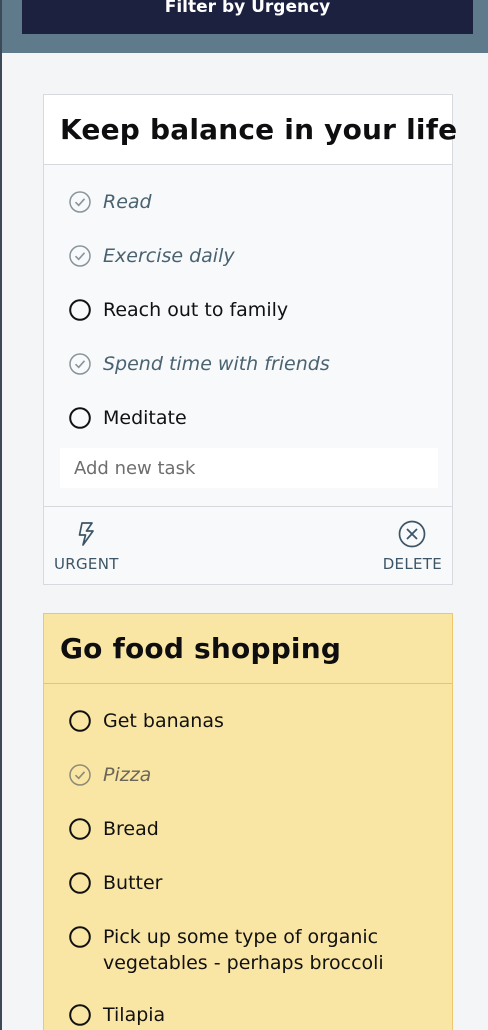 Image resolution: width=488 pixels, height=1030 pixels. Describe the element at coordinates (248, 776) in the screenshot. I see `task-item: Pizza` at that location.